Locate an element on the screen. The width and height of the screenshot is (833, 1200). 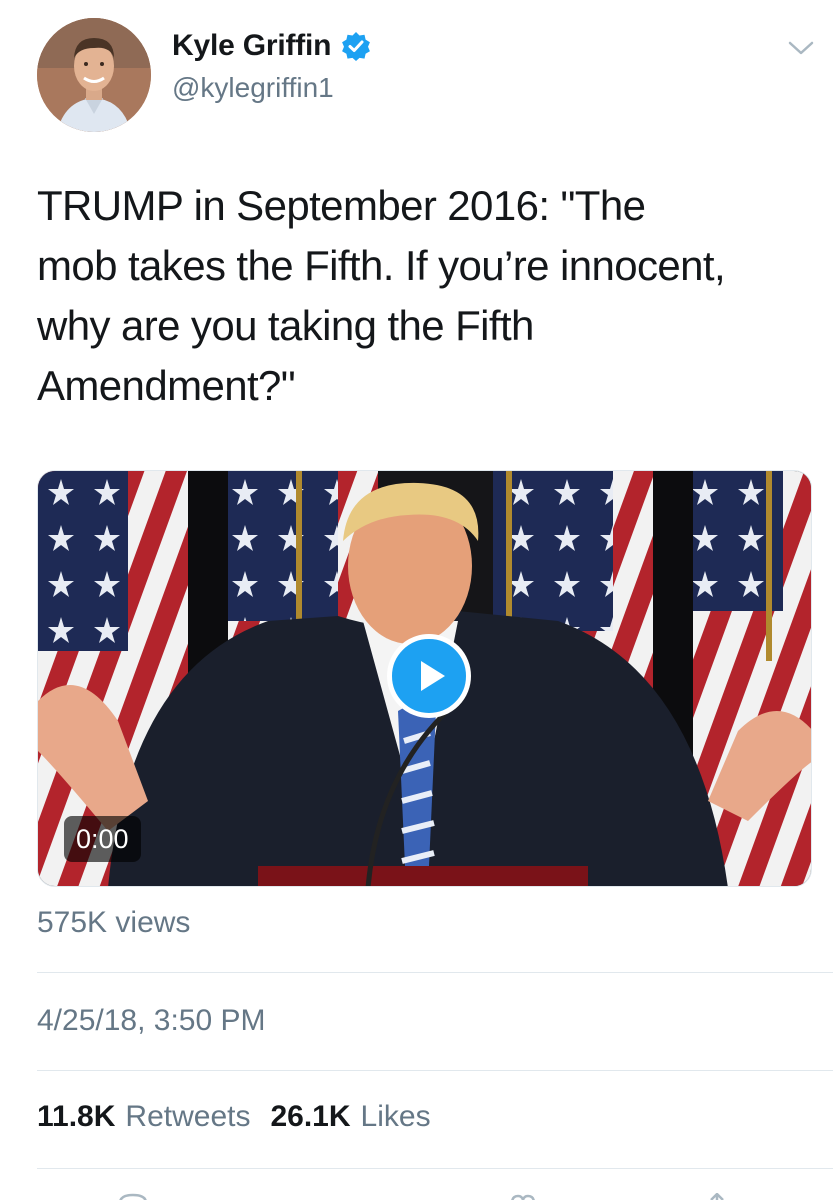
view-count: 575K views is located at coordinates (114, 922).